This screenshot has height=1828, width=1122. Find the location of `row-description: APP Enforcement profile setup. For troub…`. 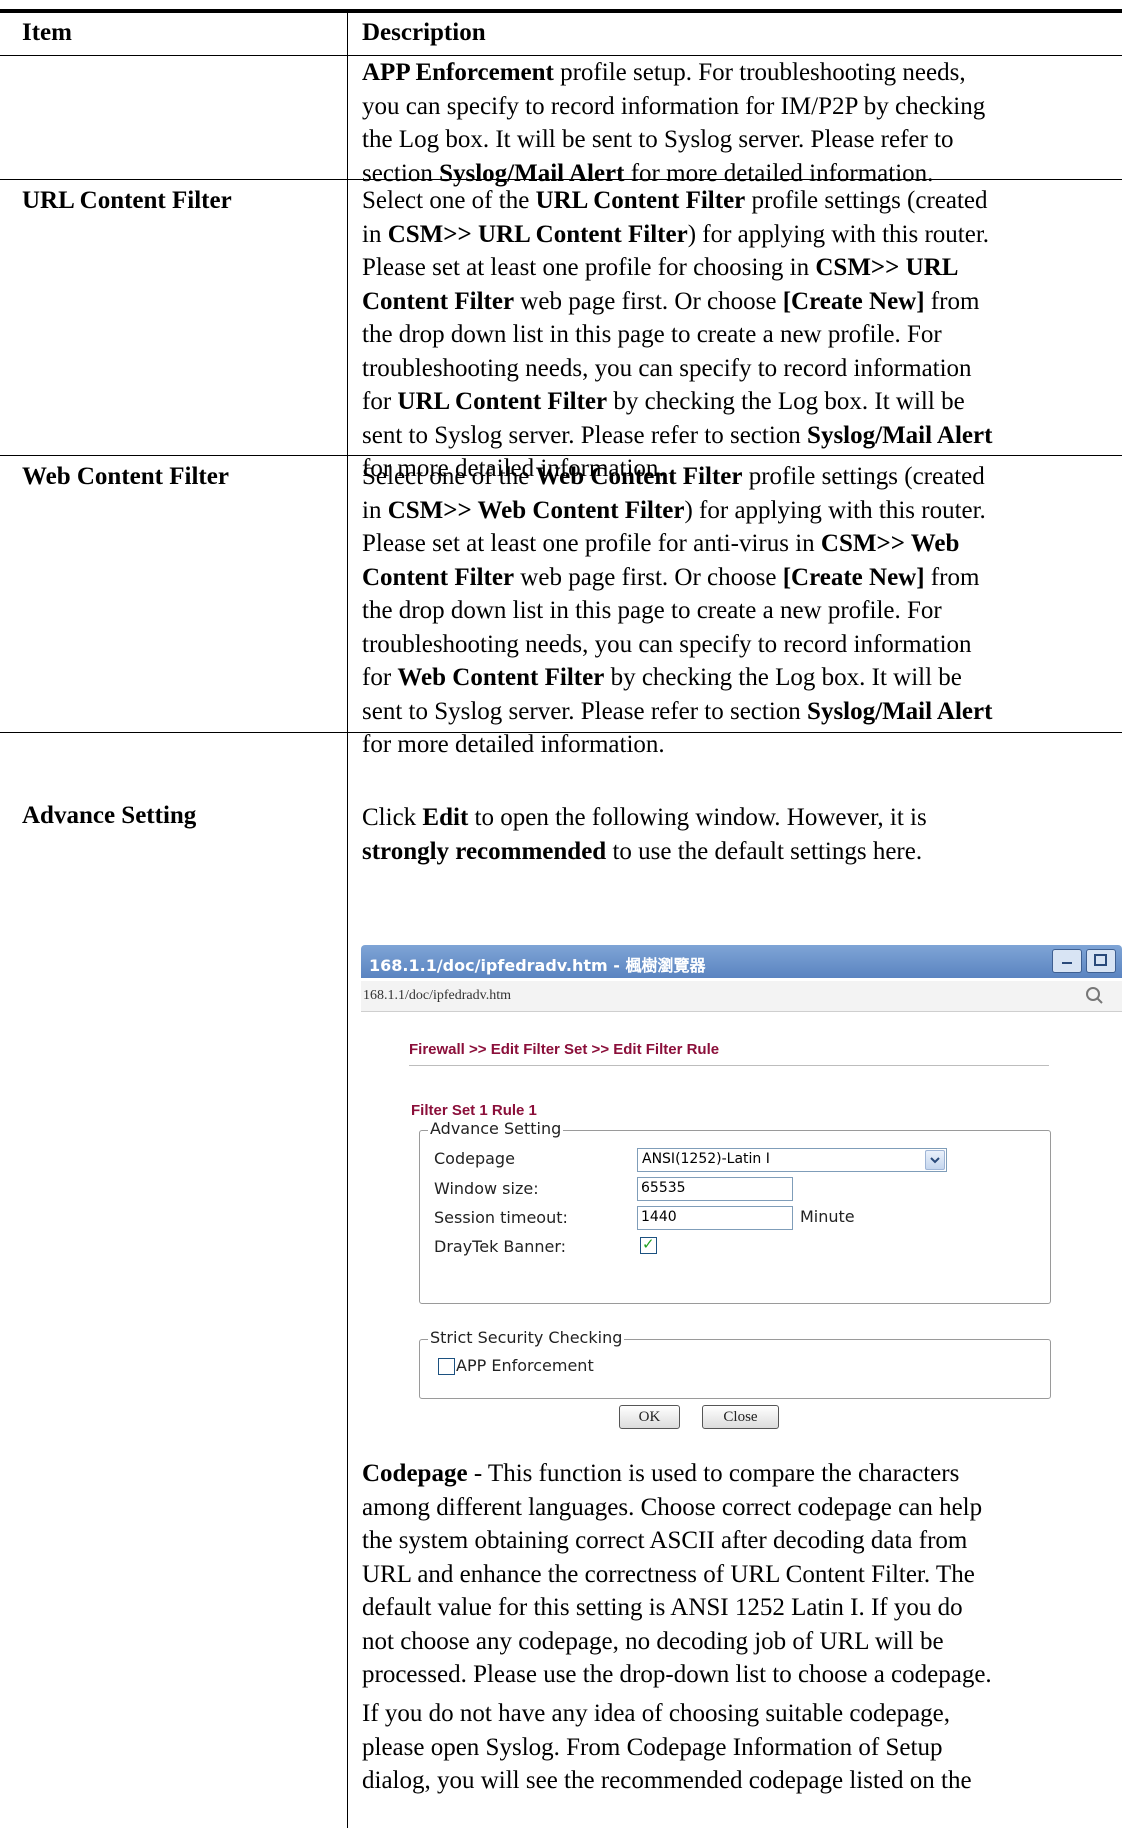

row-description: APP Enforcement profile setup. For troub… is located at coordinates (737, 123).